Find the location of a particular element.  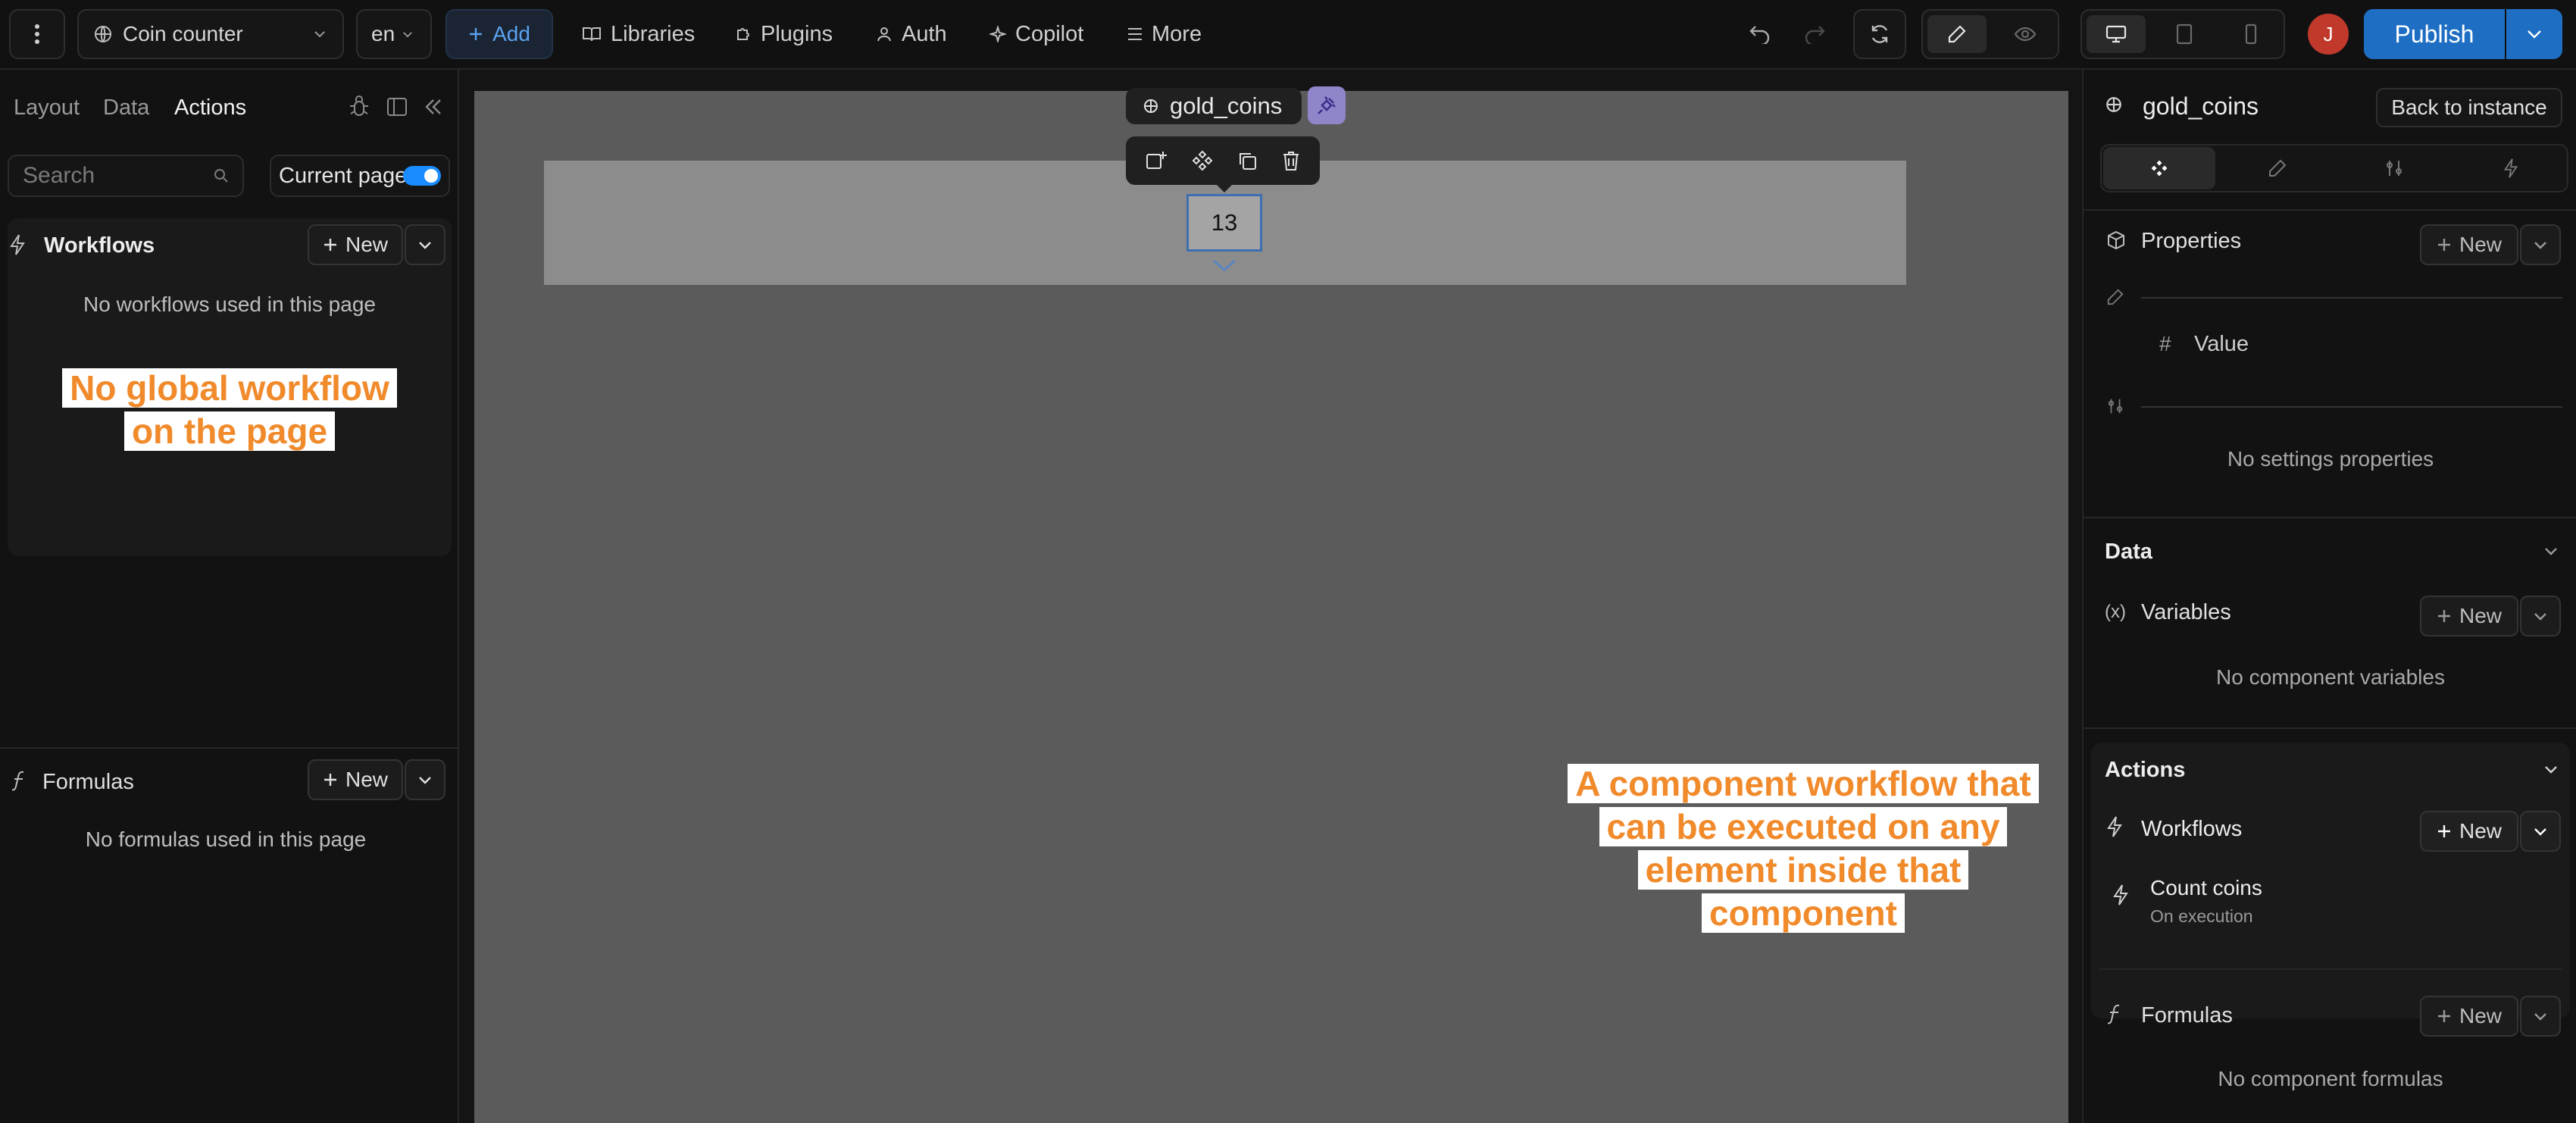

variables-empty-text: No component variables is located at coordinates (2330, 677).